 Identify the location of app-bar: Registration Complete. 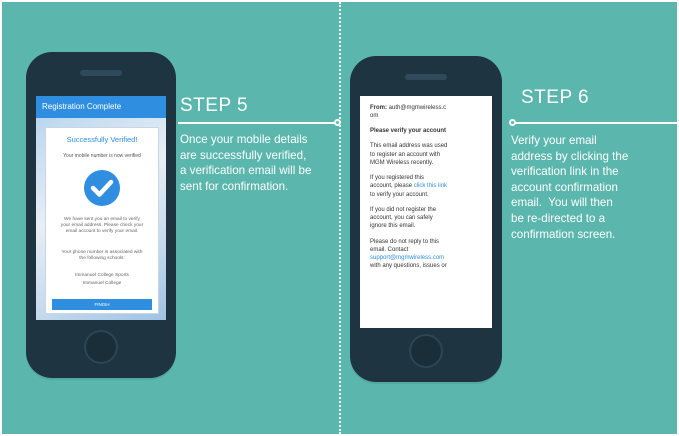
(101, 107).